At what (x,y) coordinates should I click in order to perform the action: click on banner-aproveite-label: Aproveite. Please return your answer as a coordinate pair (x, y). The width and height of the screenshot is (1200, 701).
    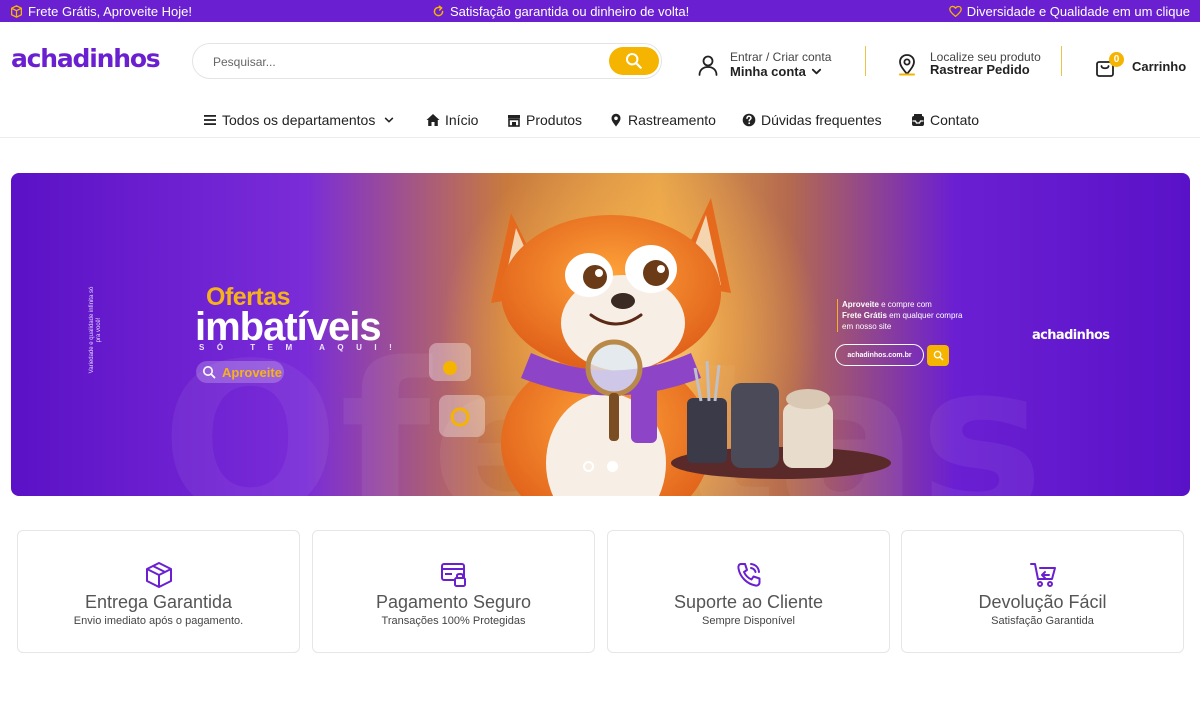
    Looking at the image, I should click on (252, 372).